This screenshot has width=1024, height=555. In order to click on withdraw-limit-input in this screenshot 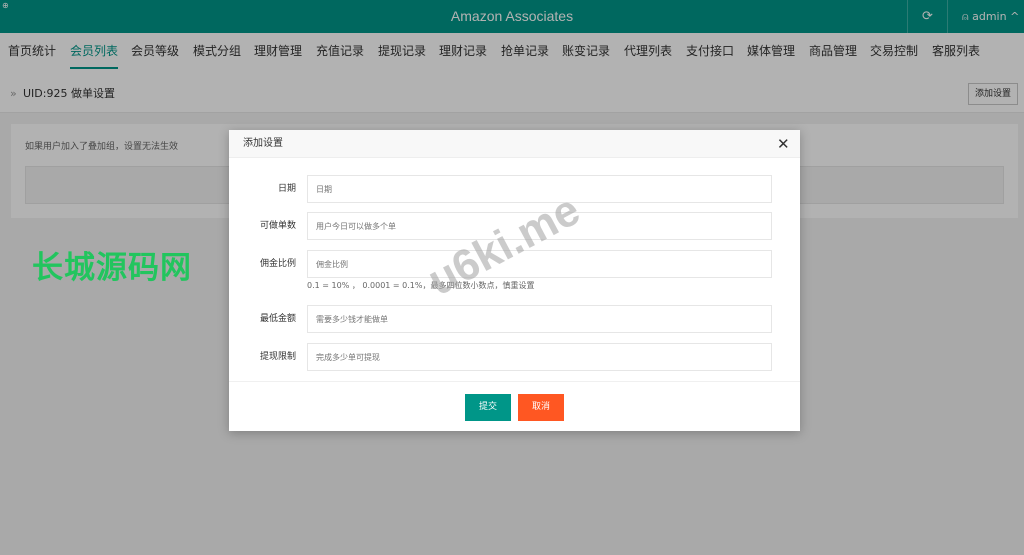, I will do `click(539, 357)`.